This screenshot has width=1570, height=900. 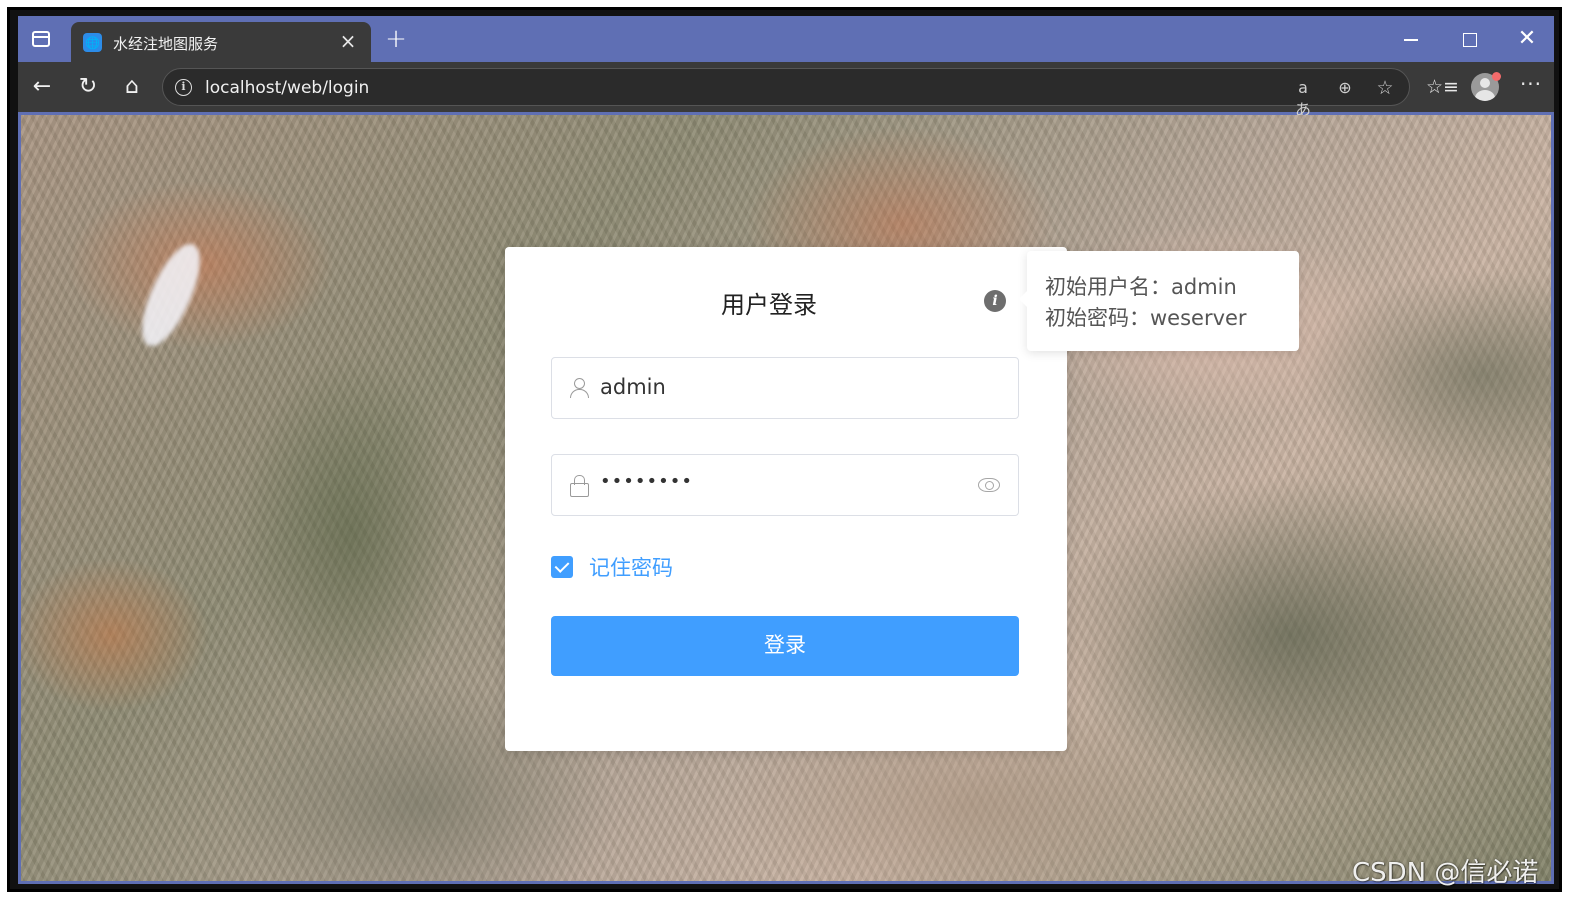 I want to click on title-bar: 🌐 水经注地图服务 × + ✕, so click(x=786, y=39).